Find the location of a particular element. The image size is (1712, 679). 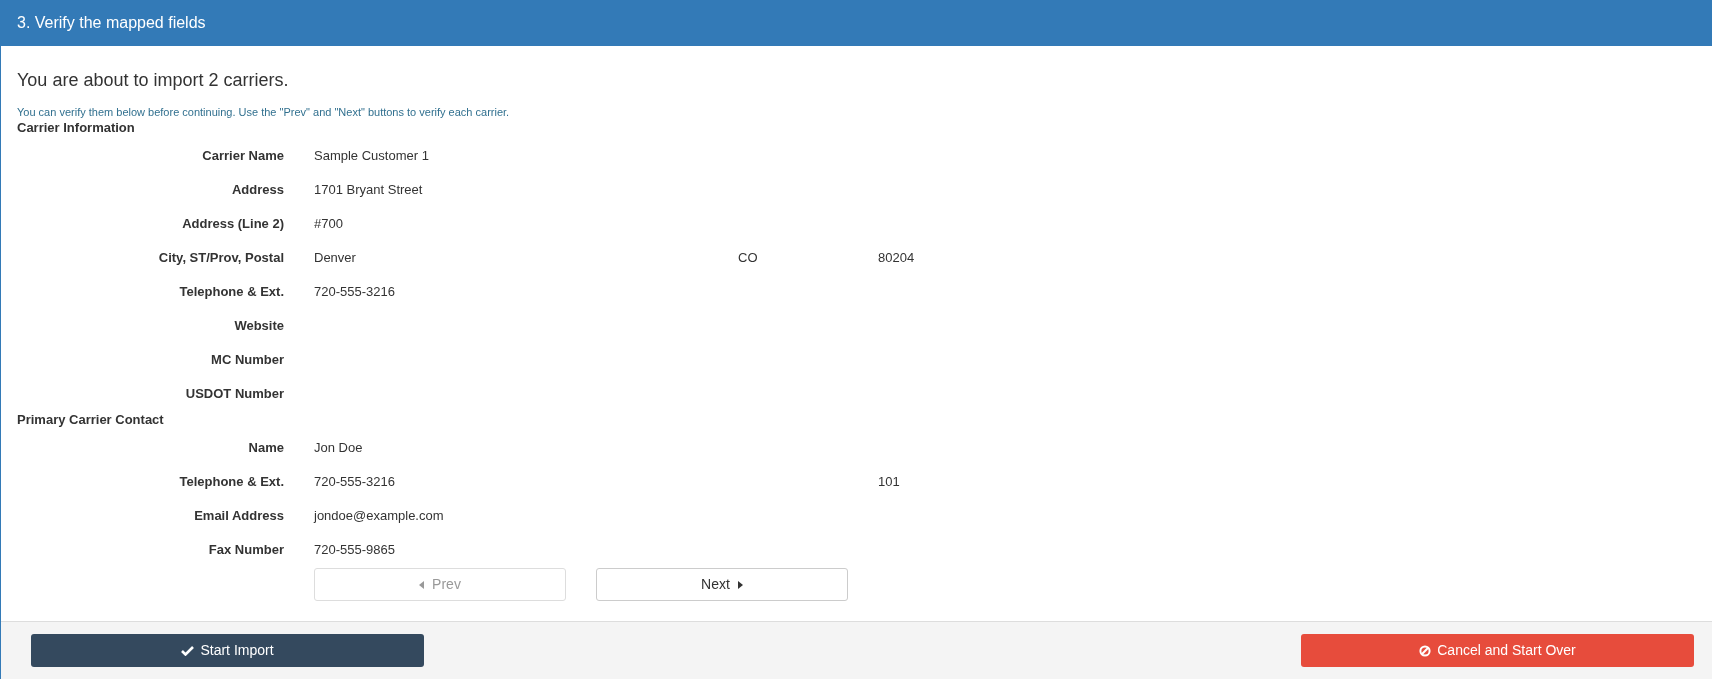

field-label: City, ST/Prov, Postal is located at coordinates (221, 258).